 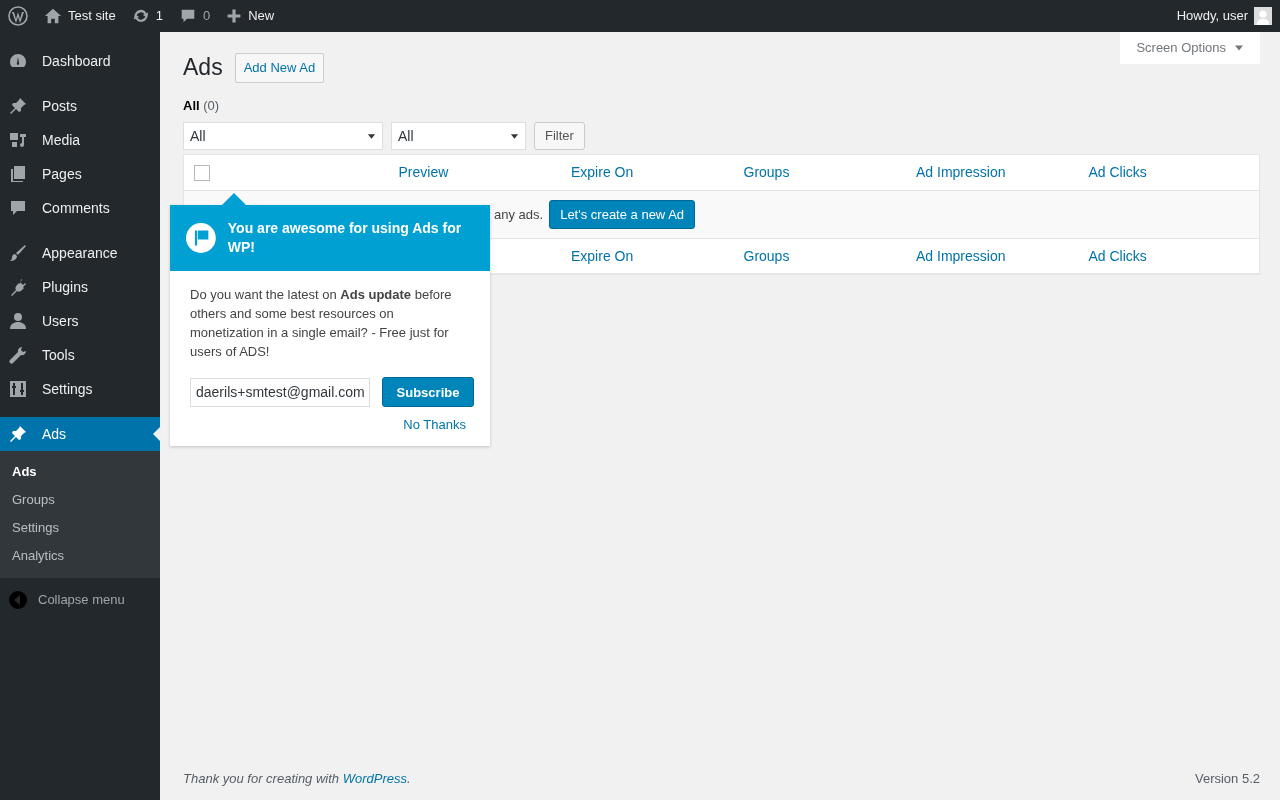 I want to click on new-link: New, so click(x=250, y=16).